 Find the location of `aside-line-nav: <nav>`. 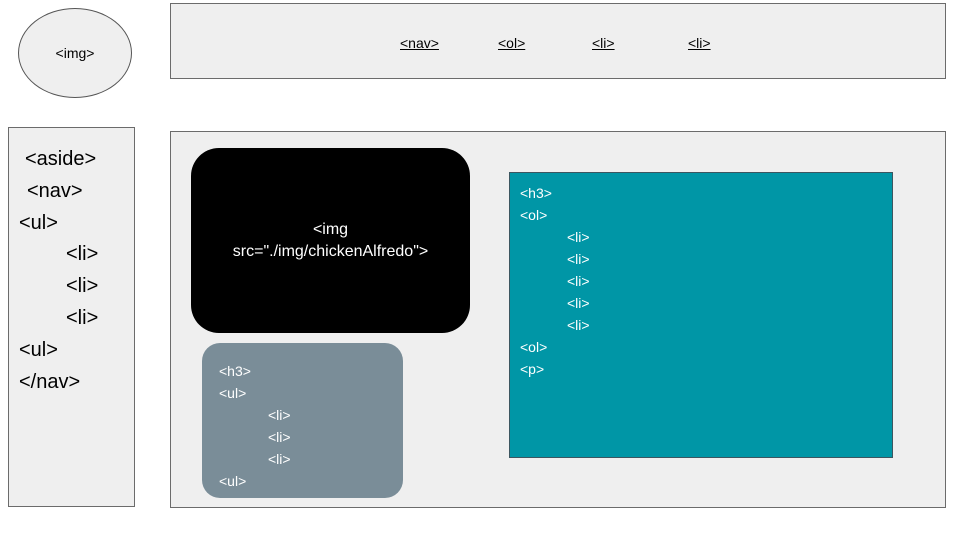

aside-line-nav: <nav> is located at coordinates (55, 191).